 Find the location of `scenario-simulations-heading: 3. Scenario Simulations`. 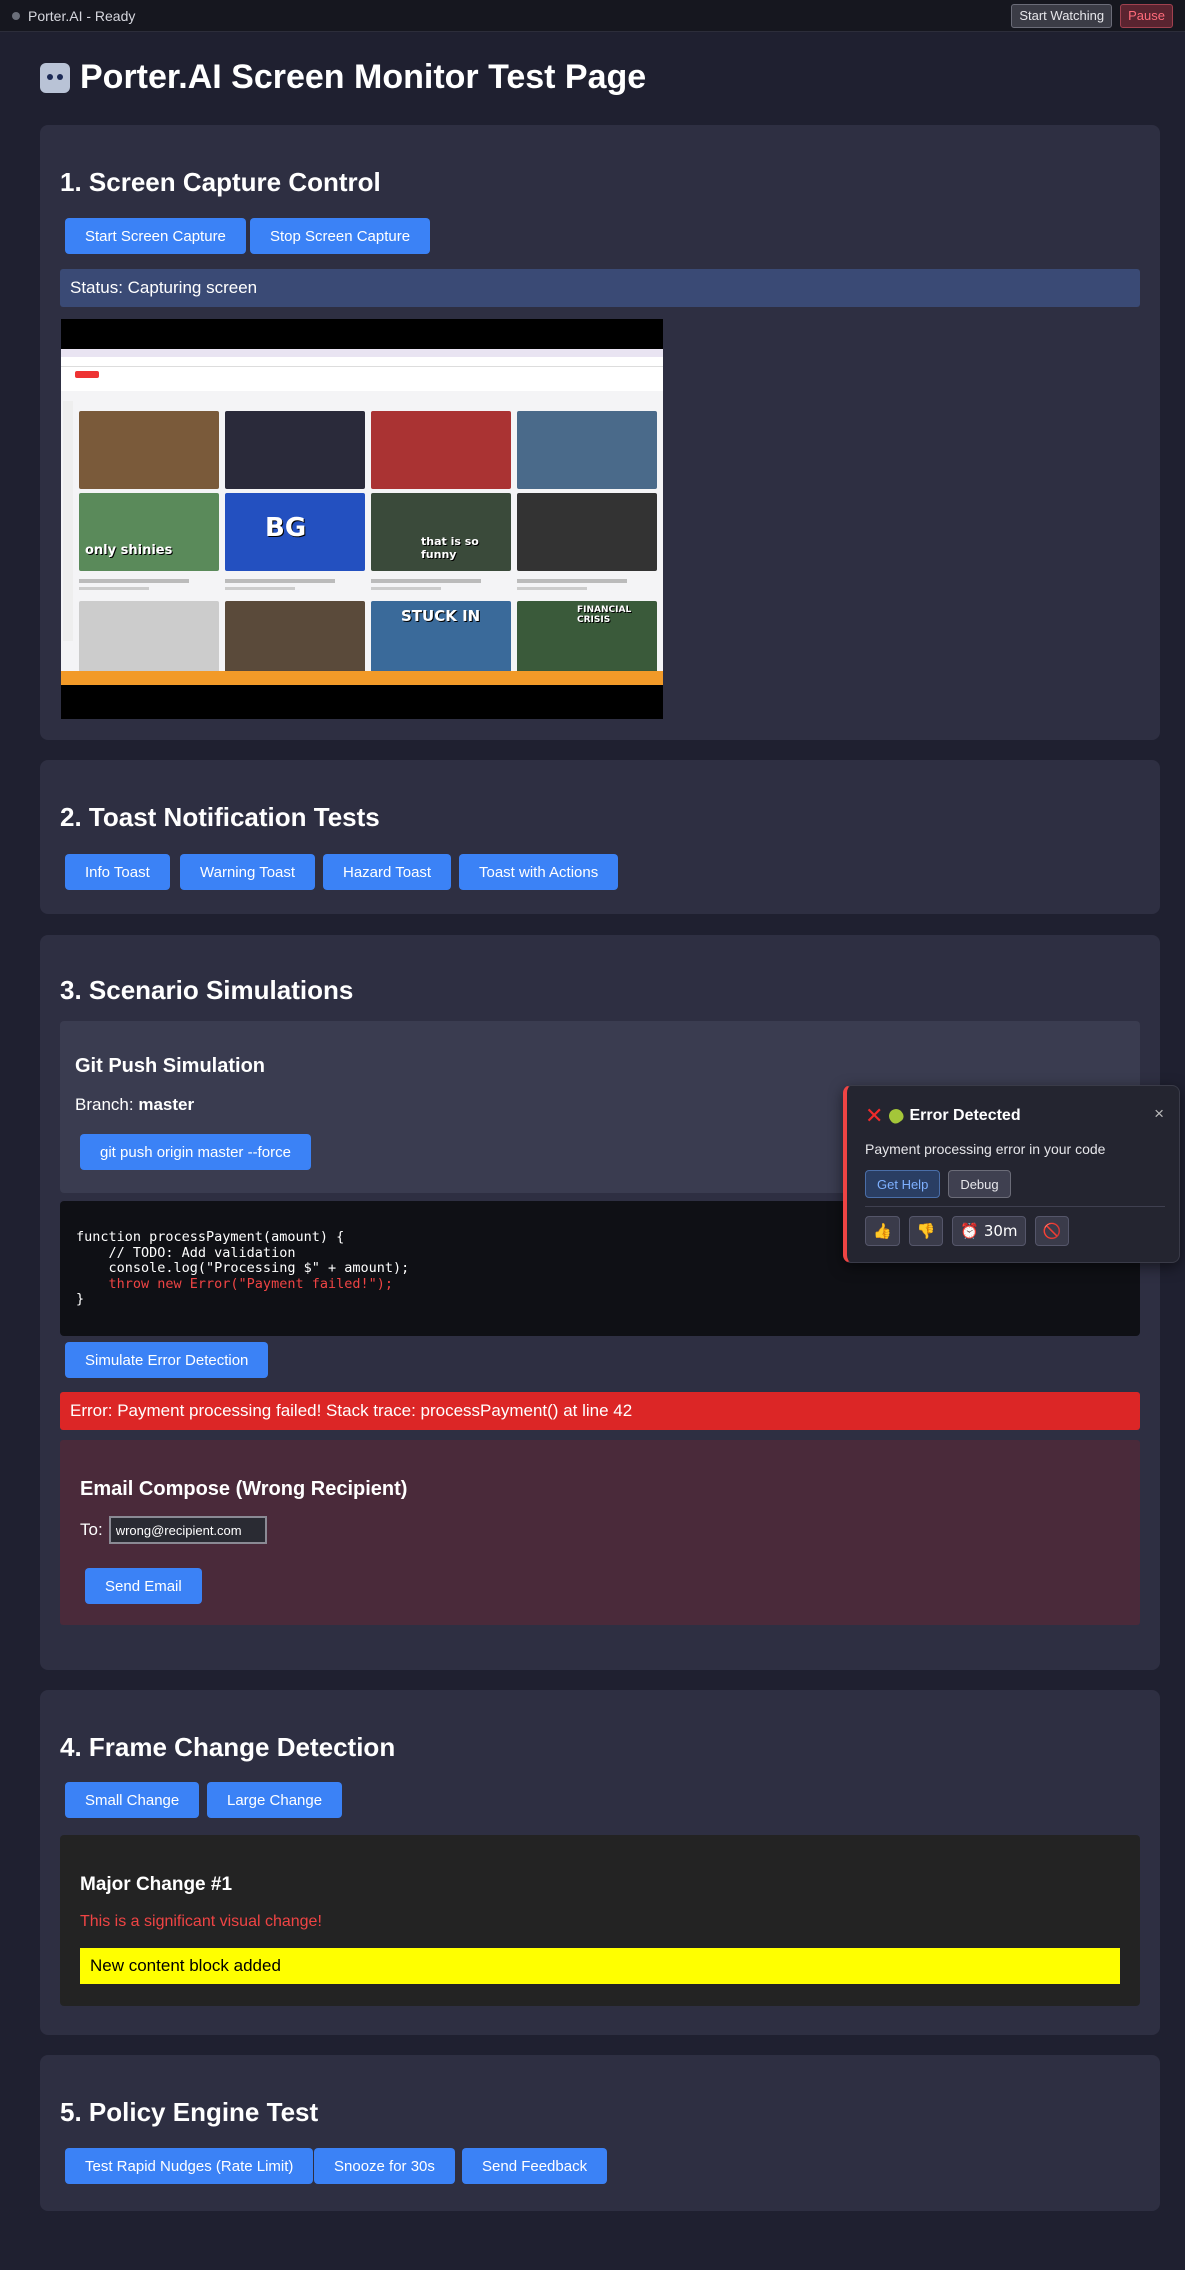

scenario-simulations-heading: 3. Scenario Simulations is located at coordinates (207, 990).